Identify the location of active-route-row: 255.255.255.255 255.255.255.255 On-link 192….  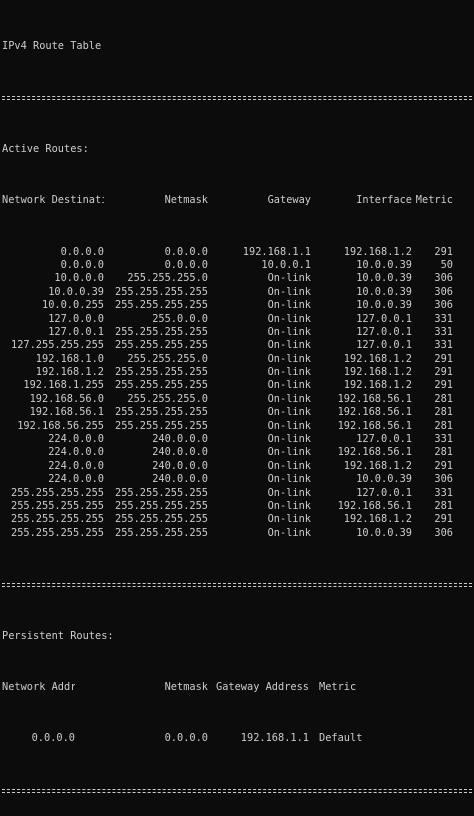
(238, 519).